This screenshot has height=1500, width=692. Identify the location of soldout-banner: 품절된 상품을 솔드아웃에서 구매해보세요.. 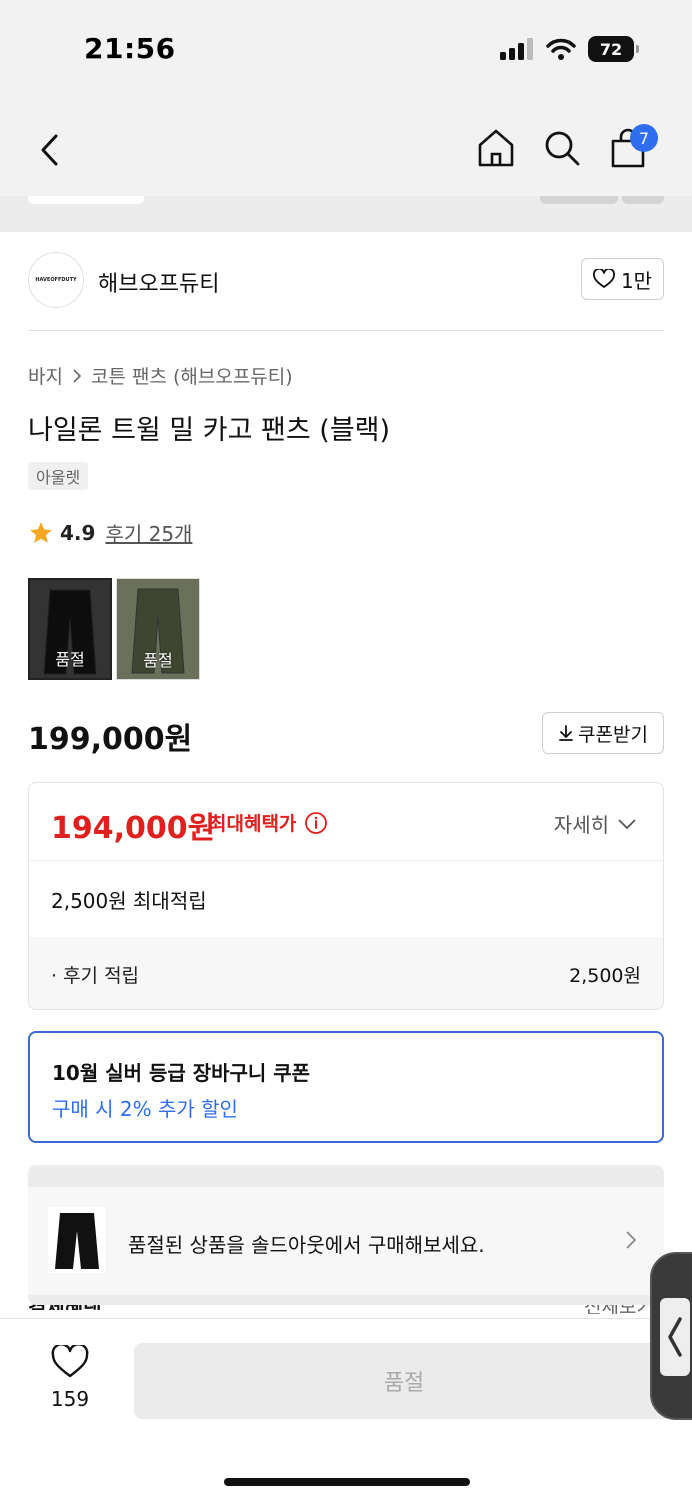
(346, 1241).